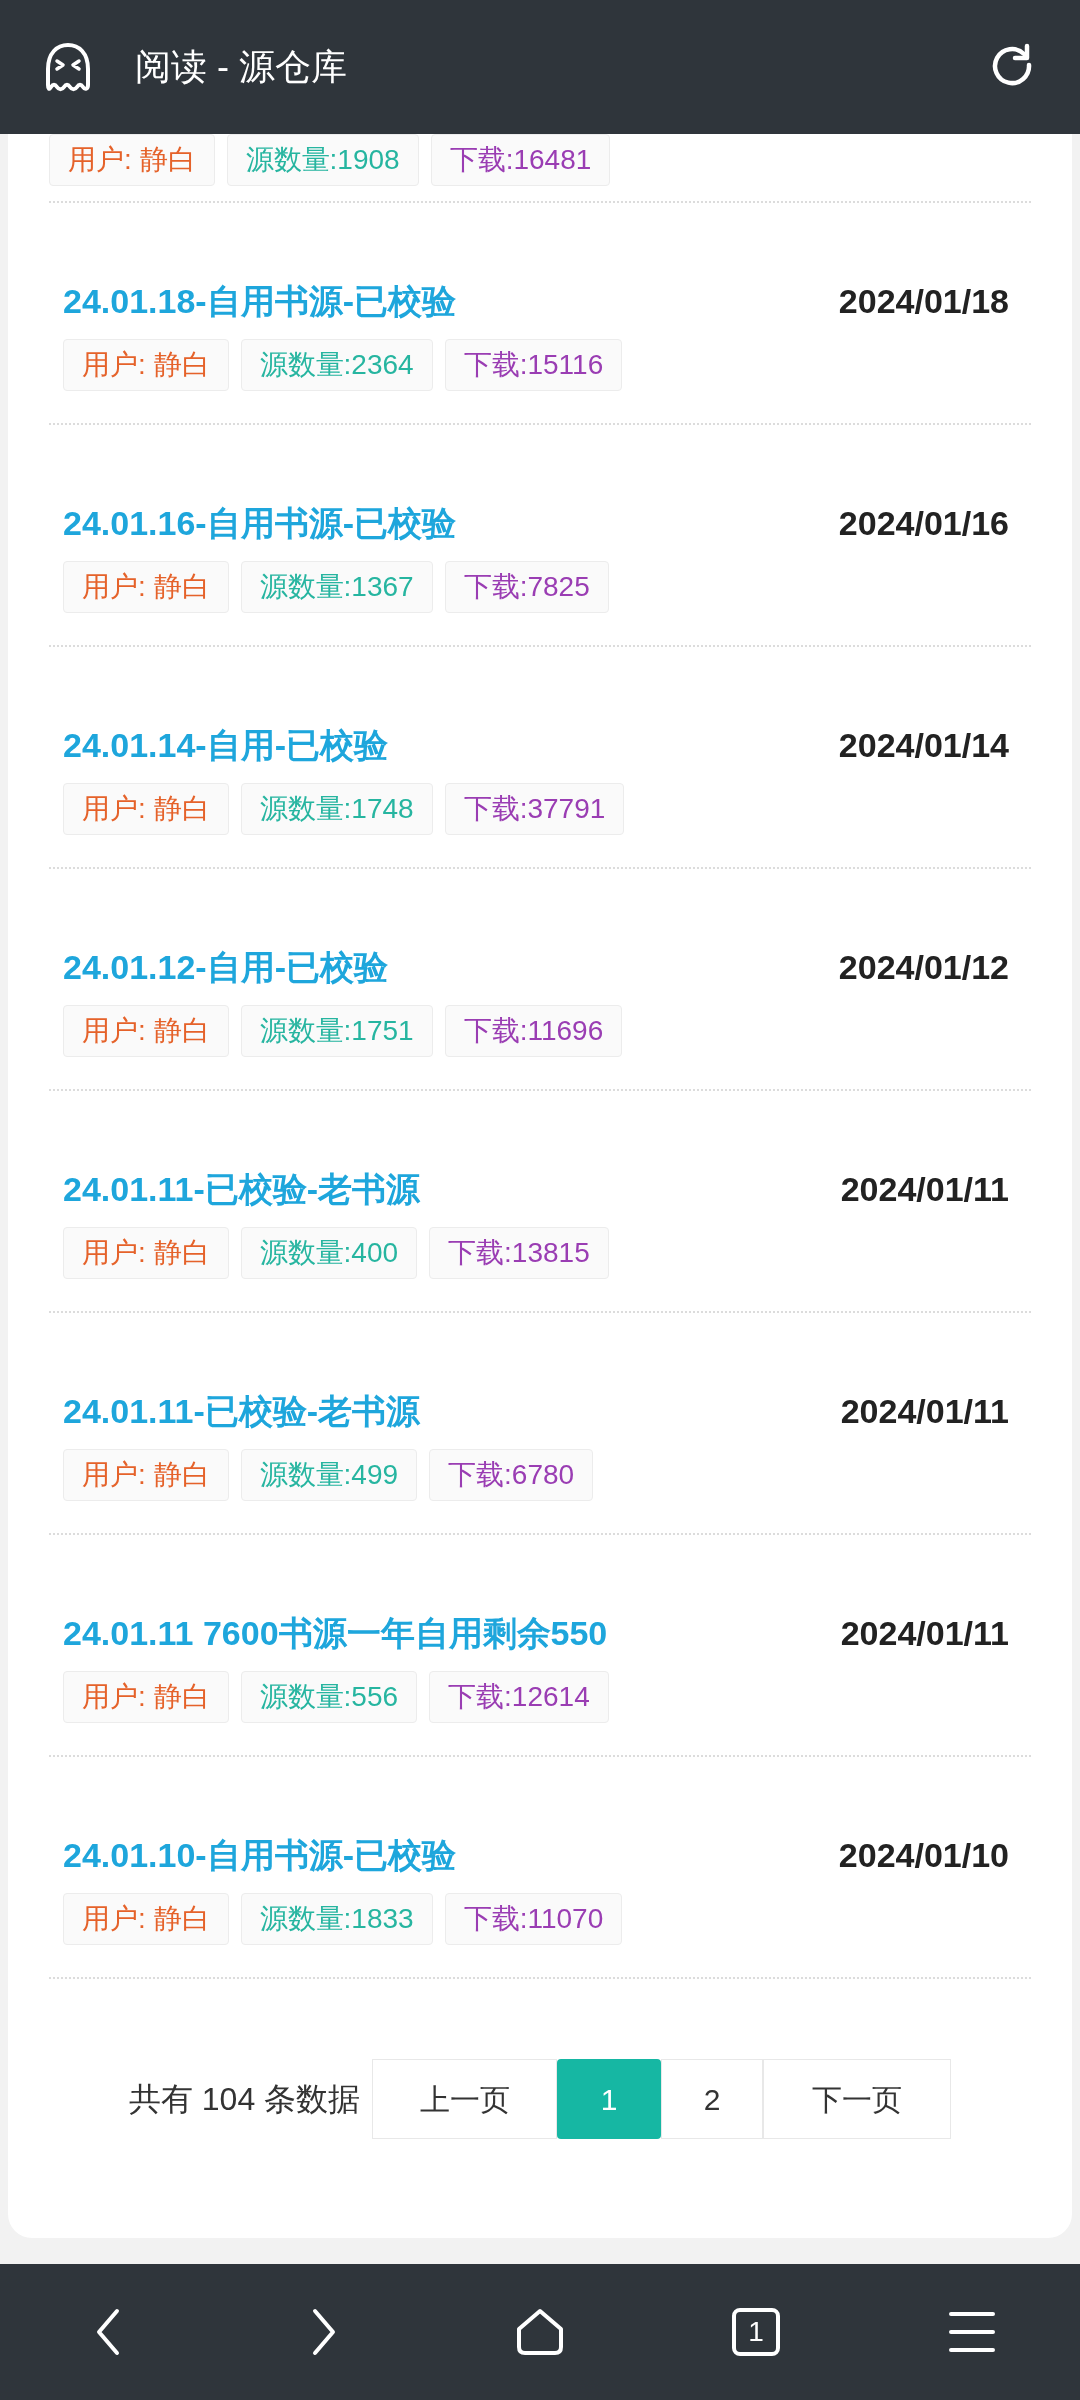 The height and width of the screenshot is (2400, 1080). What do you see at coordinates (336, 1031) in the screenshot?
I see `source-count-tag: 源数量:1751` at bounding box center [336, 1031].